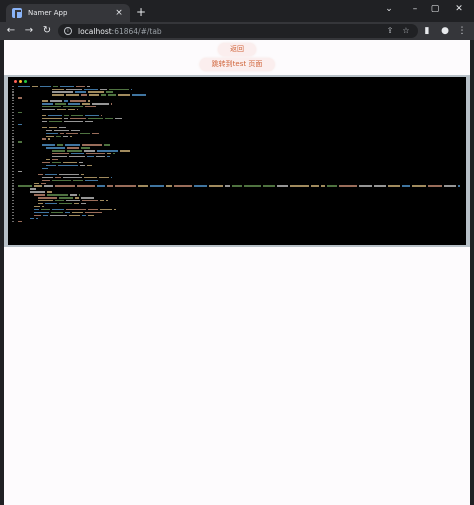 The width and height of the screenshot is (474, 505). Describe the element at coordinates (389, 9) in the screenshot. I see `tab-search-chevron-icon: ⌄` at that location.